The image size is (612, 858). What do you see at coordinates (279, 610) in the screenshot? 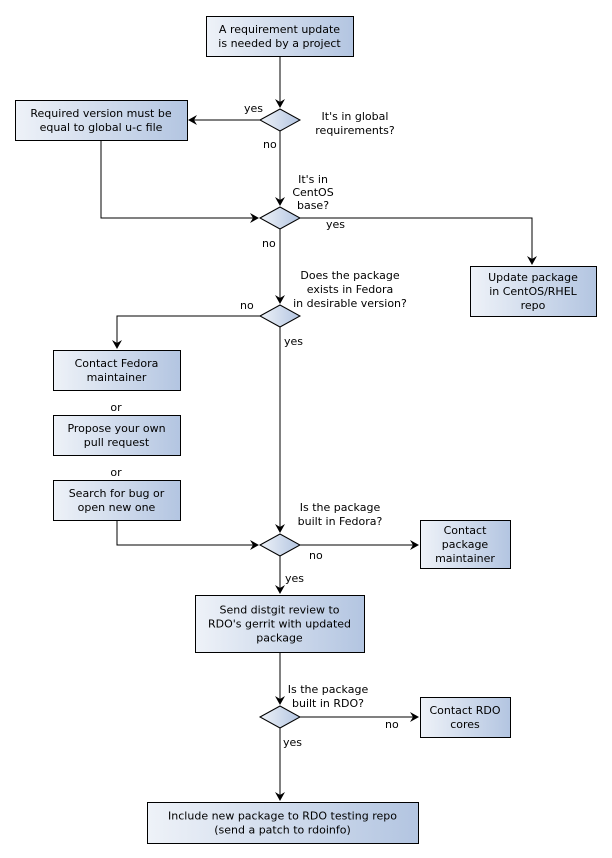
I see `box-label: Send distgit review to` at bounding box center [279, 610].